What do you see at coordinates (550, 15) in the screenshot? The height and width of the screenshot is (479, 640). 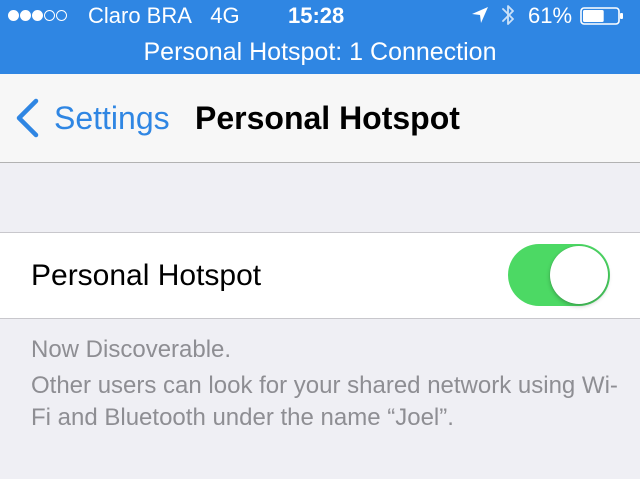 I see `battery-percent: 61%` at bounding box center [550, 15].